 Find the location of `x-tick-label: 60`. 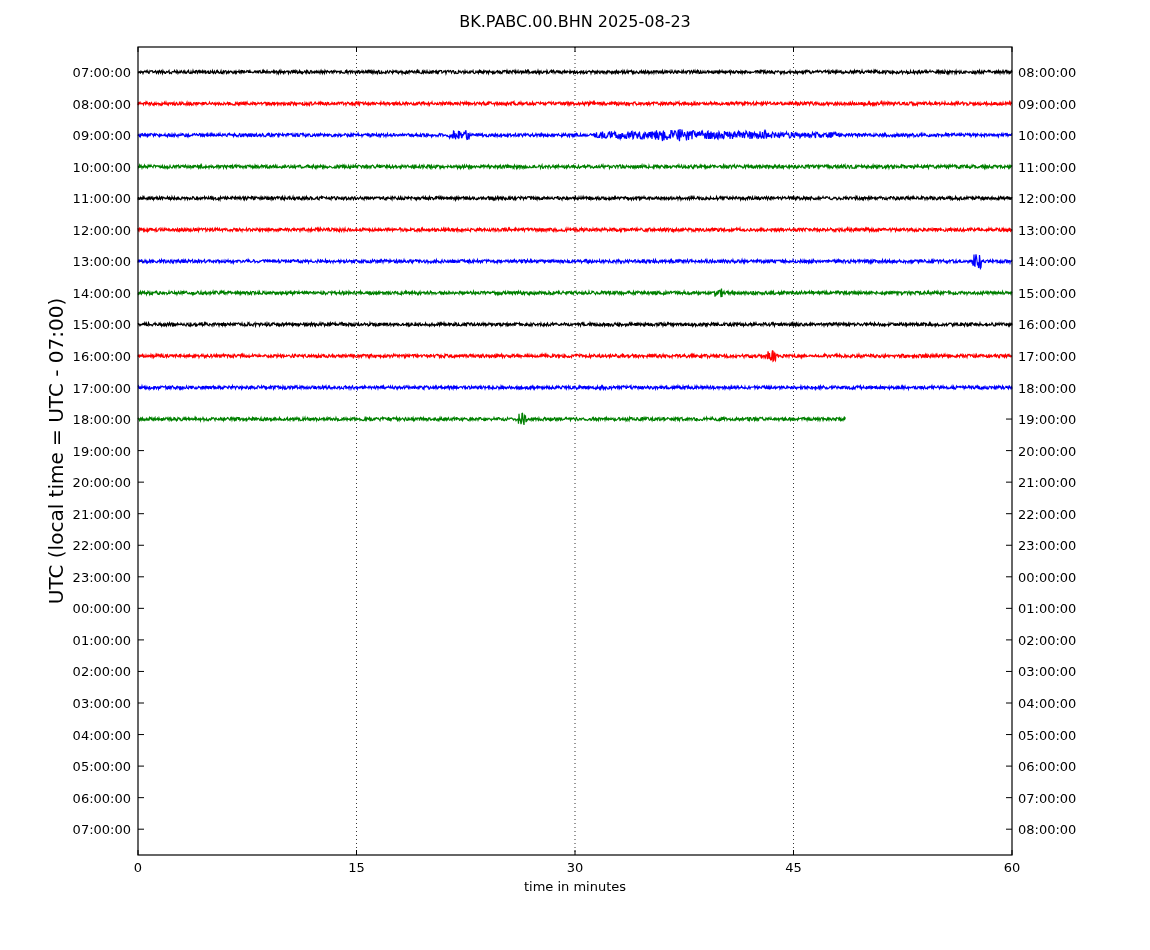

x-tick-label: 60 is located at coordinates (1012, 867).